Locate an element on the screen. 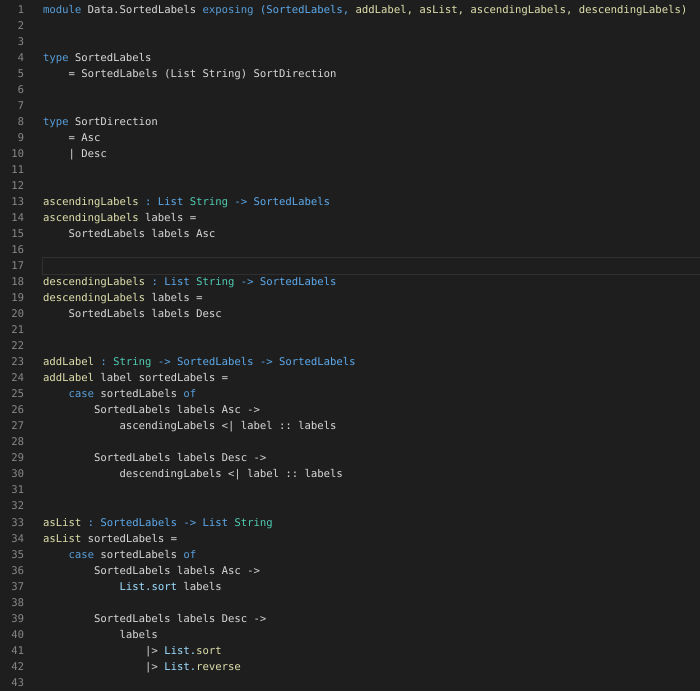  code-line: asList sortedLabels = is located at coordinates (110, 539).